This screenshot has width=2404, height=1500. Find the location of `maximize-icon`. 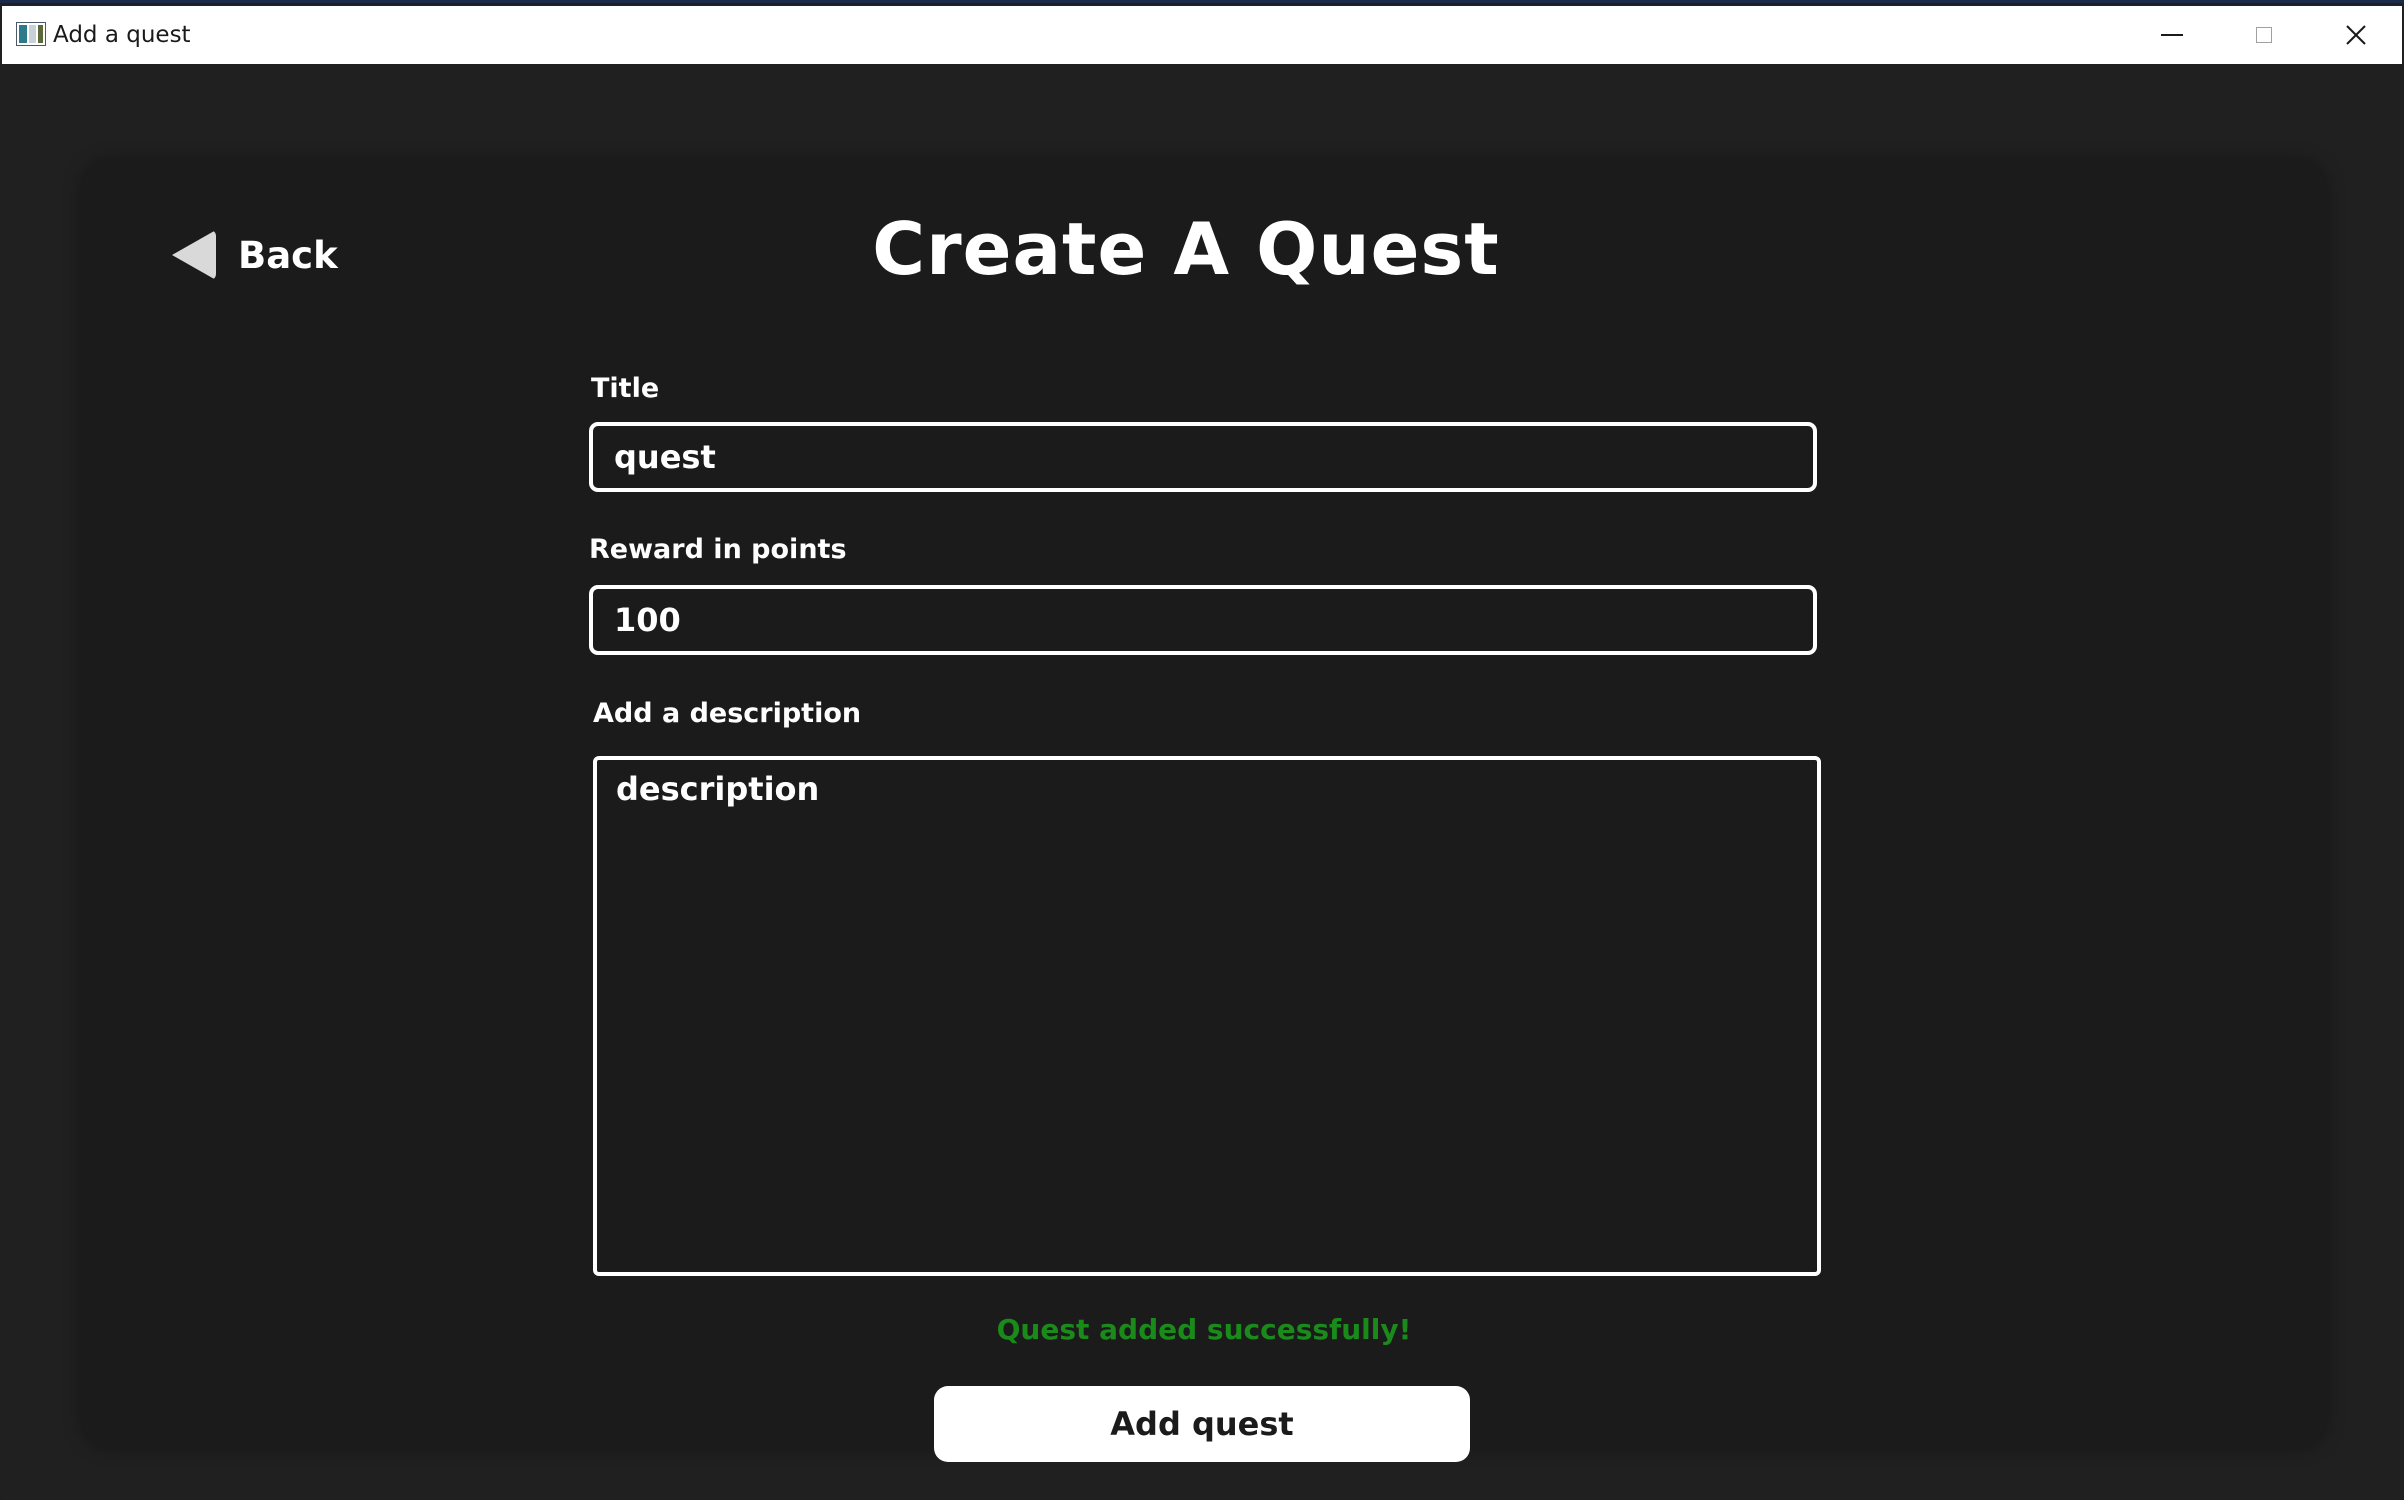

maximize-icon is located at coordinates (2264, 35).